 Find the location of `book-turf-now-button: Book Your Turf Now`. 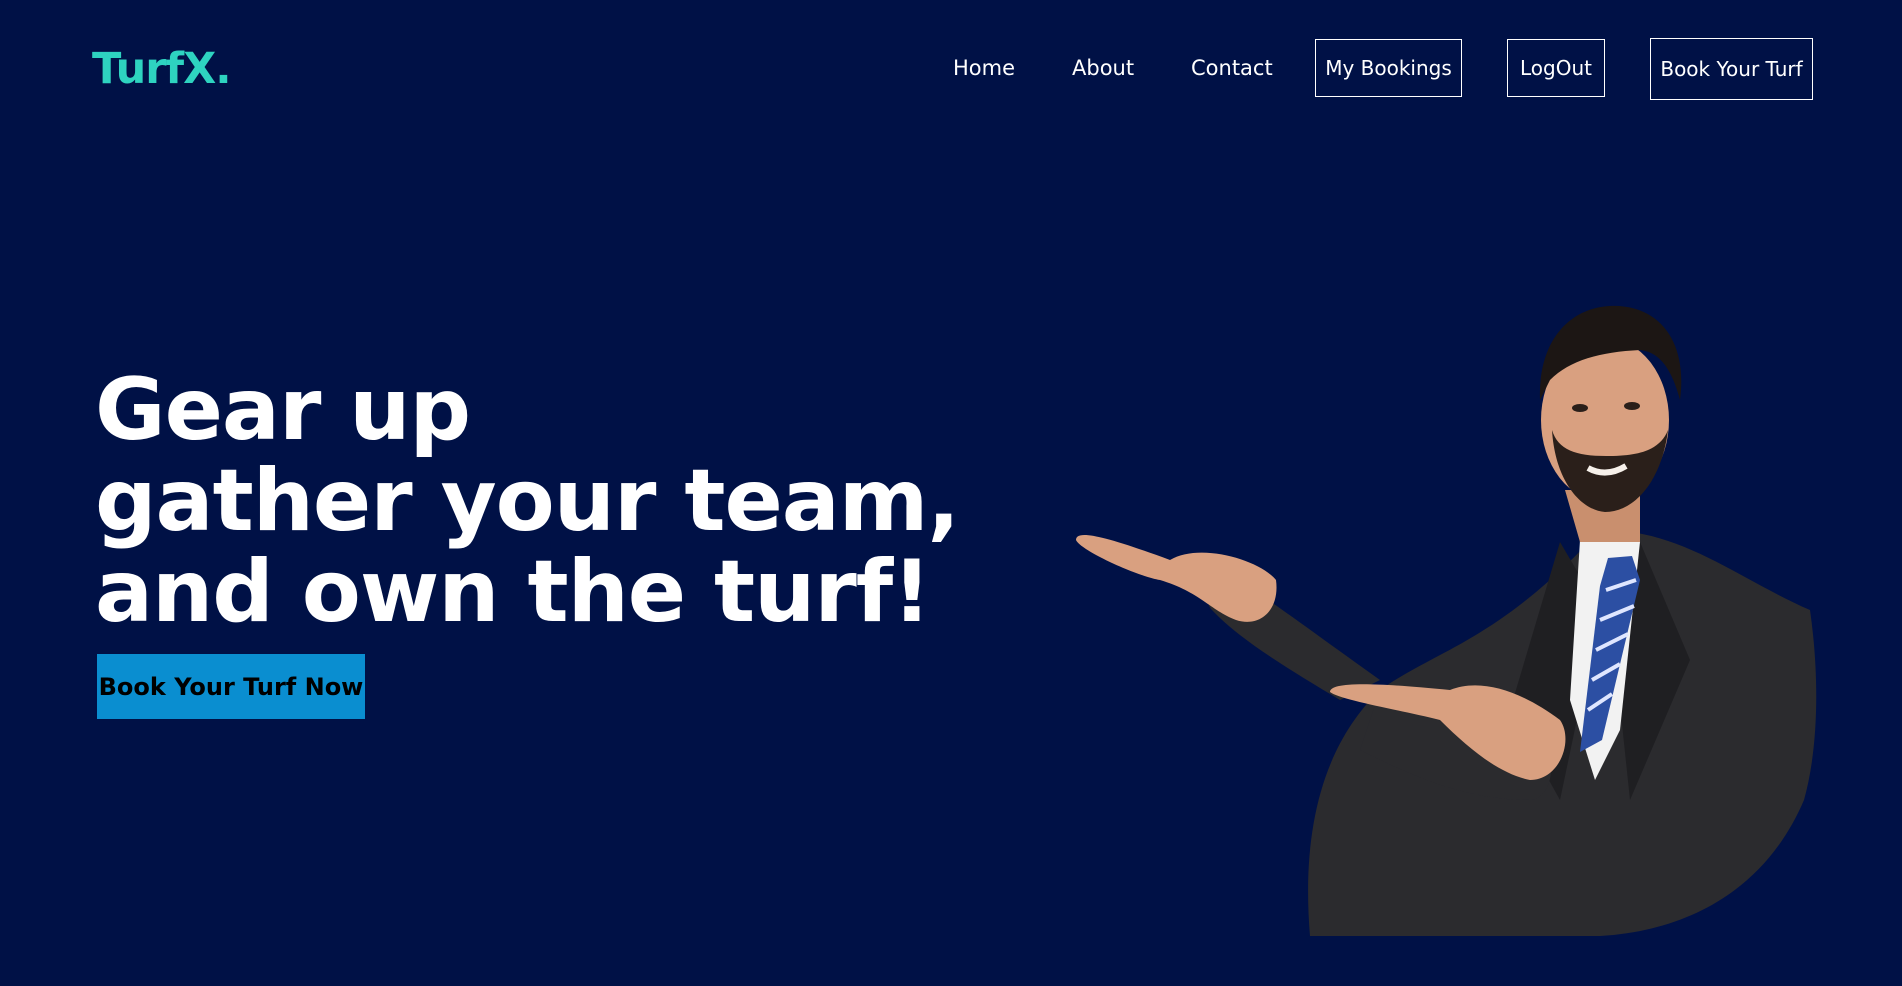

book-turf-now-button: Book Your Turf Now is located at coordinates (231, 686).